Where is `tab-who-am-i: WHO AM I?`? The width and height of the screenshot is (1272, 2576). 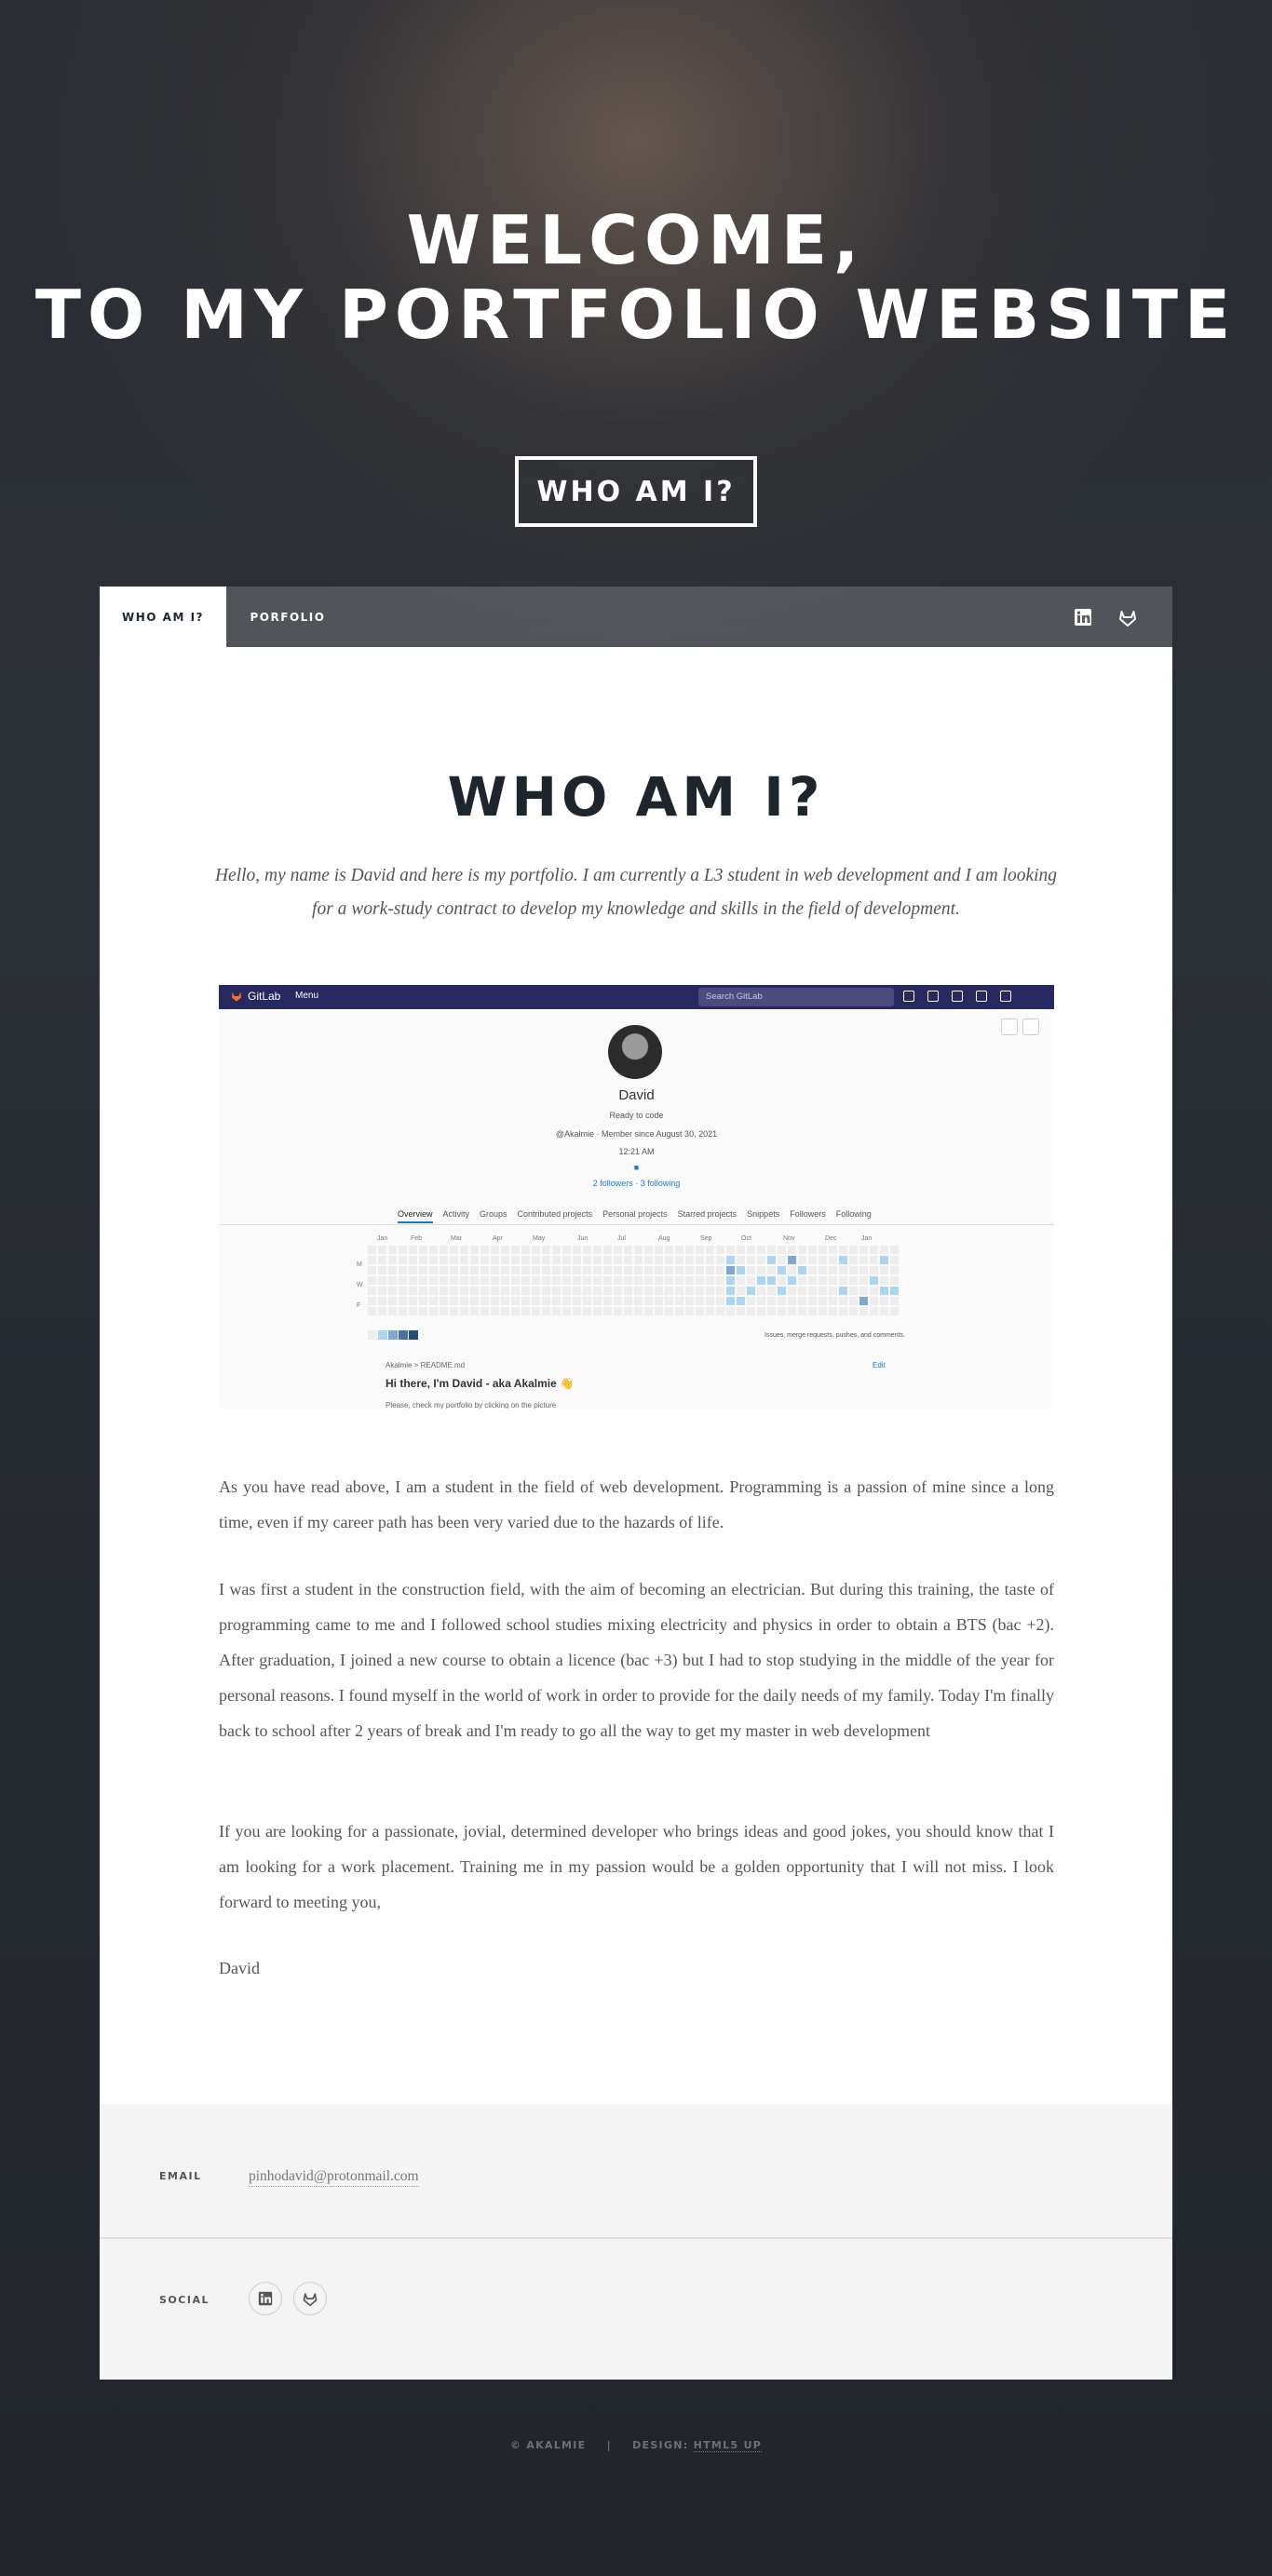
tab-who-am-i: WHO AM I? is located at coordinates (163, 617).